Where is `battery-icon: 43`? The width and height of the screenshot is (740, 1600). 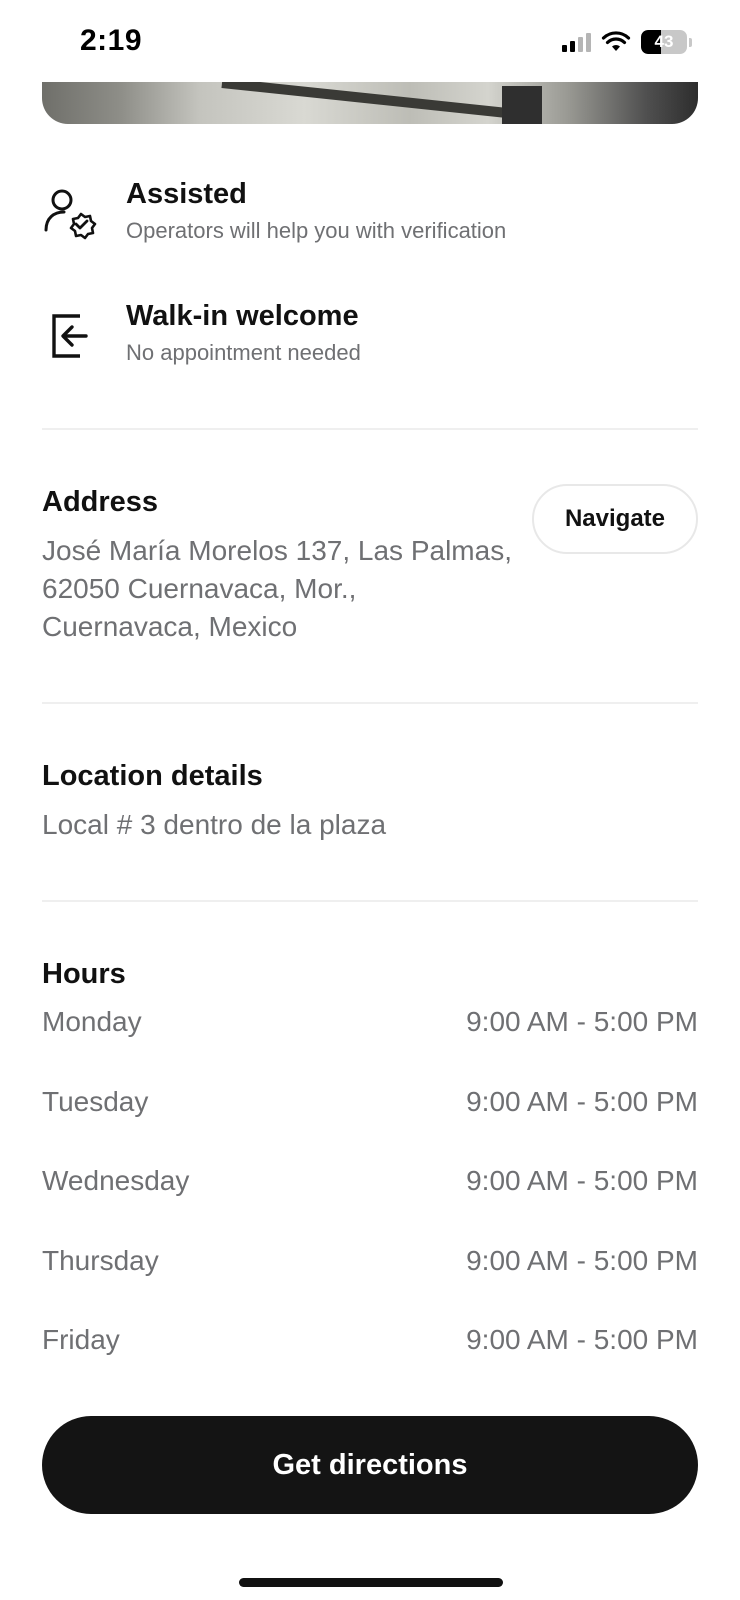
battery-icon: 43 is located at coordinates (664, 42).